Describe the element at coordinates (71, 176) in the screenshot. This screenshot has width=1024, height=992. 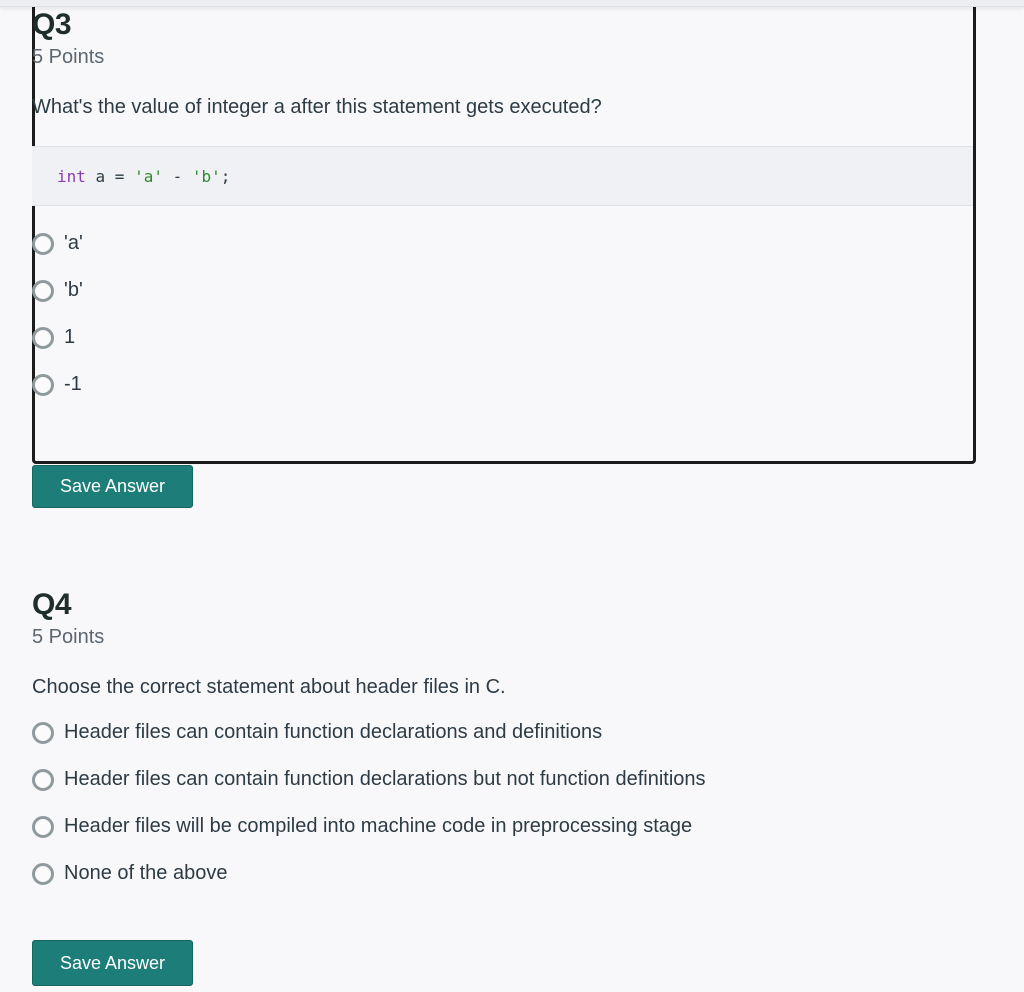
I see `code-keyword: int` at that location.